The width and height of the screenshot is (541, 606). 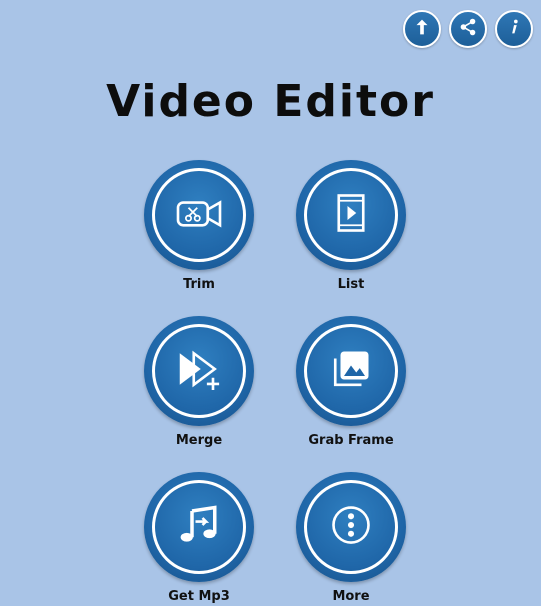 I want to click on get-mp3-tile: Get Mp3, so click(x=199, y=539).